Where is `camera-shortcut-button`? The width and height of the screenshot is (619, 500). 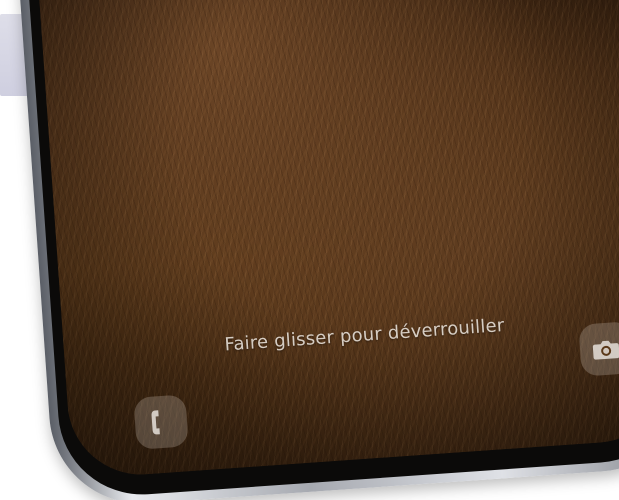 camera-shortcut-button is located at coordinates (598, 349).